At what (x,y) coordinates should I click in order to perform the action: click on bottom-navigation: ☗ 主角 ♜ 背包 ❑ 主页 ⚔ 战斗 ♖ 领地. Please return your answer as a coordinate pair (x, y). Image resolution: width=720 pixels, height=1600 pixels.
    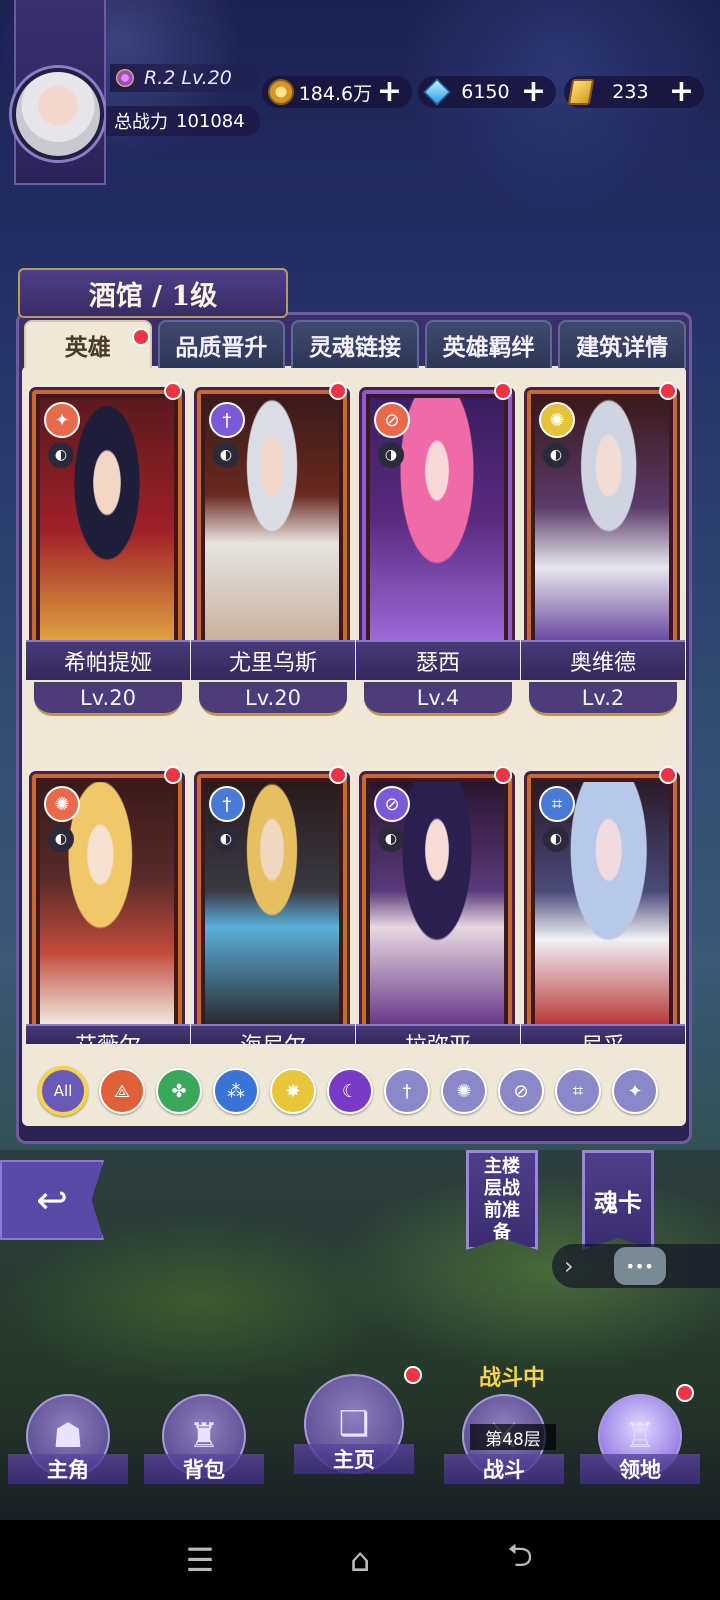
    Looking at the image, I should click on (360, 1422).